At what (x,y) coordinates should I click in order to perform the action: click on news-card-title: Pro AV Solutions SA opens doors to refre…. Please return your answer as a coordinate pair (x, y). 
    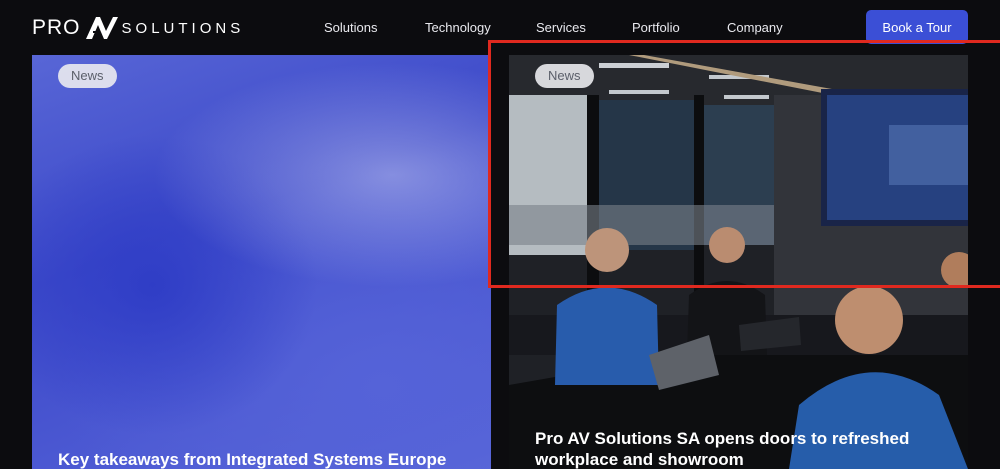
    Looking at the image, I should click on (739, 448).